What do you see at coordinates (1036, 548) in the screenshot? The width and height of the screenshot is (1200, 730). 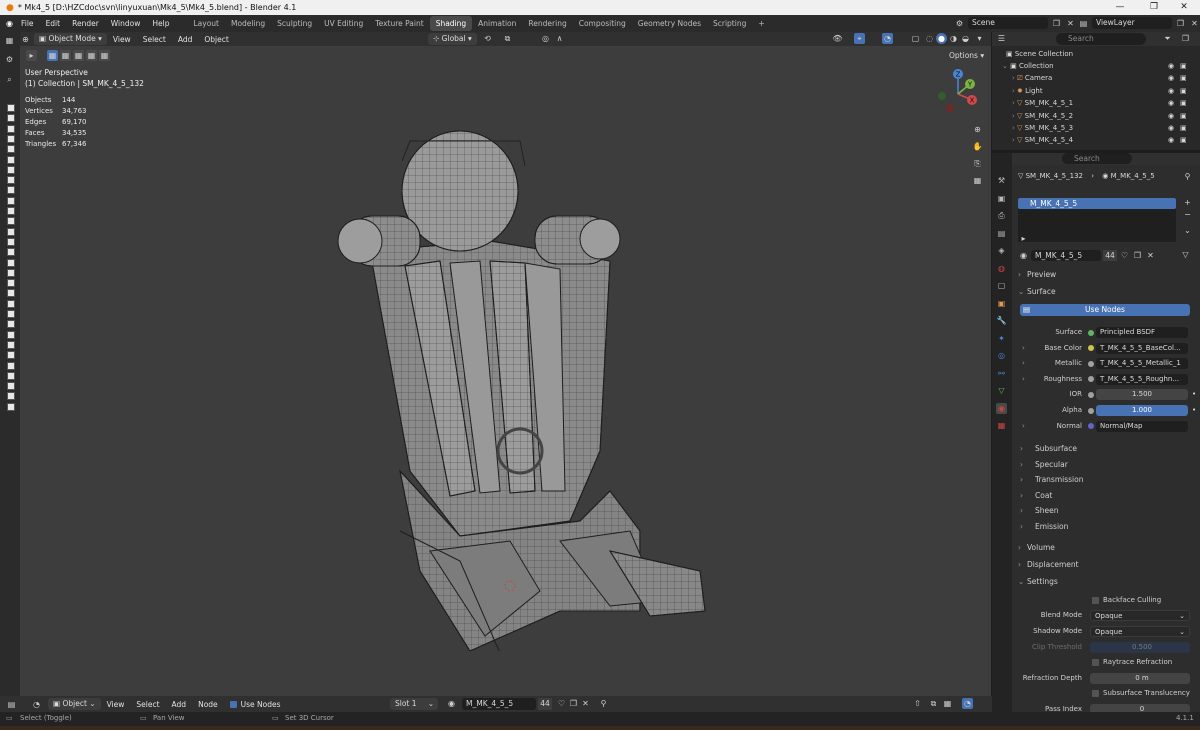 I see `volume-panel-header: › Volume` at bounding box center [1036, 548].